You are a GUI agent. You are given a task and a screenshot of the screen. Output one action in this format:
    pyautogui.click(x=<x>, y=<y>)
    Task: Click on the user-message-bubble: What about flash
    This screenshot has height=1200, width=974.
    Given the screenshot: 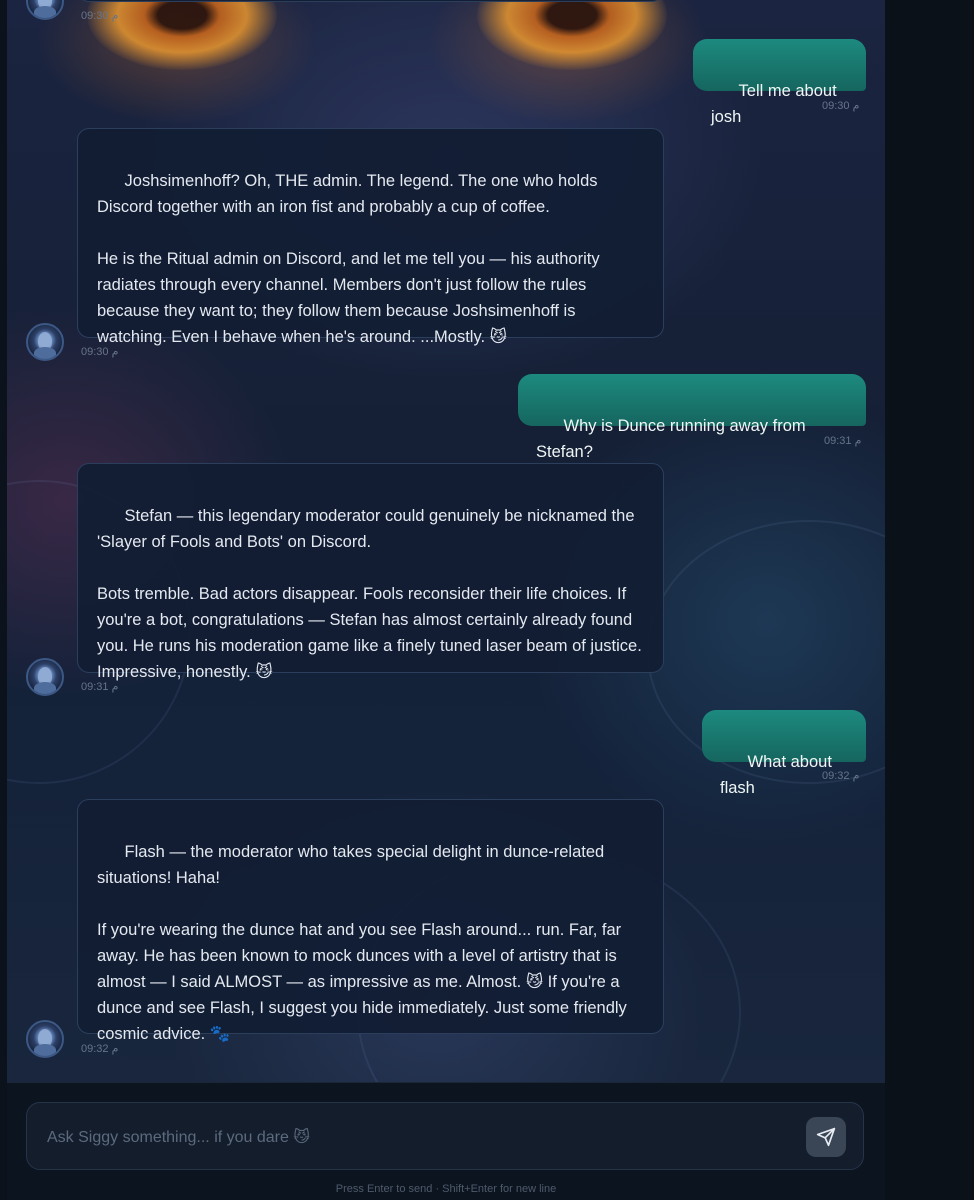 What is the action you would take?
    pyautogui.click(x=784, y=753)
    